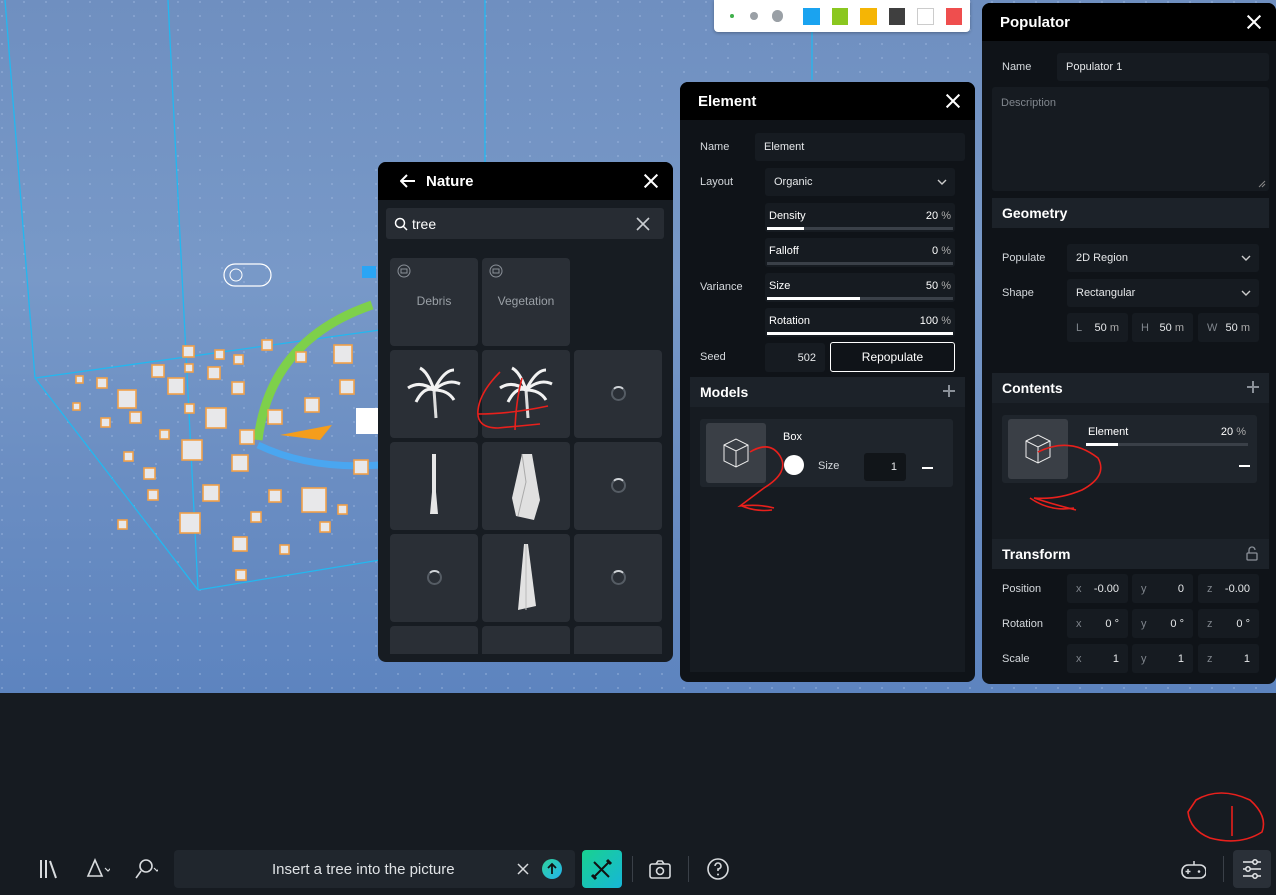 This screenshot has height=895, width=1276. What do you see at coordinates (721, 287) in the screenshot?
I see `variance-label: Variance` at bounding box center [721, 287].